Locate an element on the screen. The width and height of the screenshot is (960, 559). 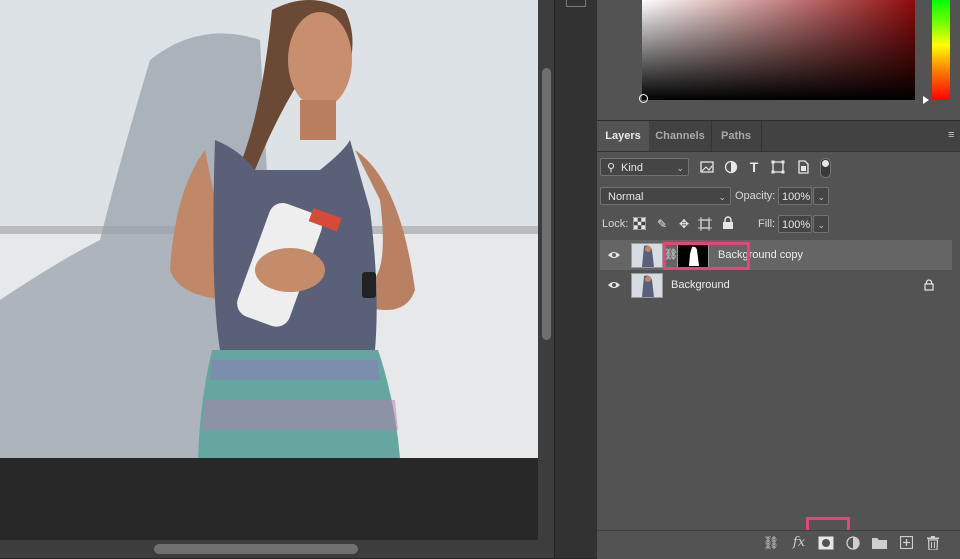
fill-value: 100% is located at coordinates (796, 225).